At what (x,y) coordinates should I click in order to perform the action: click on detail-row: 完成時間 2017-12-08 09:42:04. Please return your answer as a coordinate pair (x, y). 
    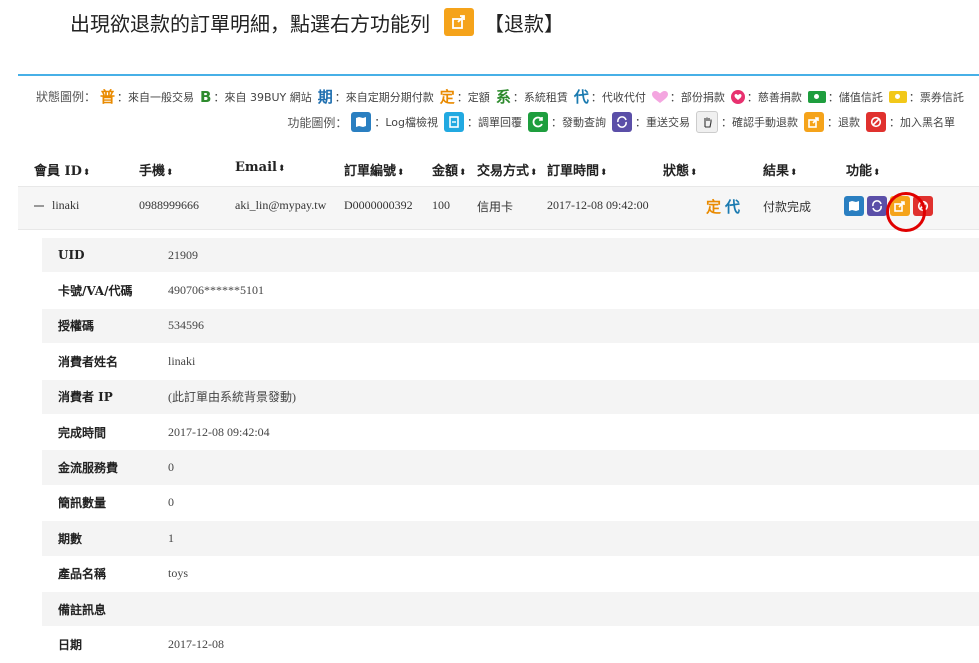
    Looking at the image, I should click on (510, 433).